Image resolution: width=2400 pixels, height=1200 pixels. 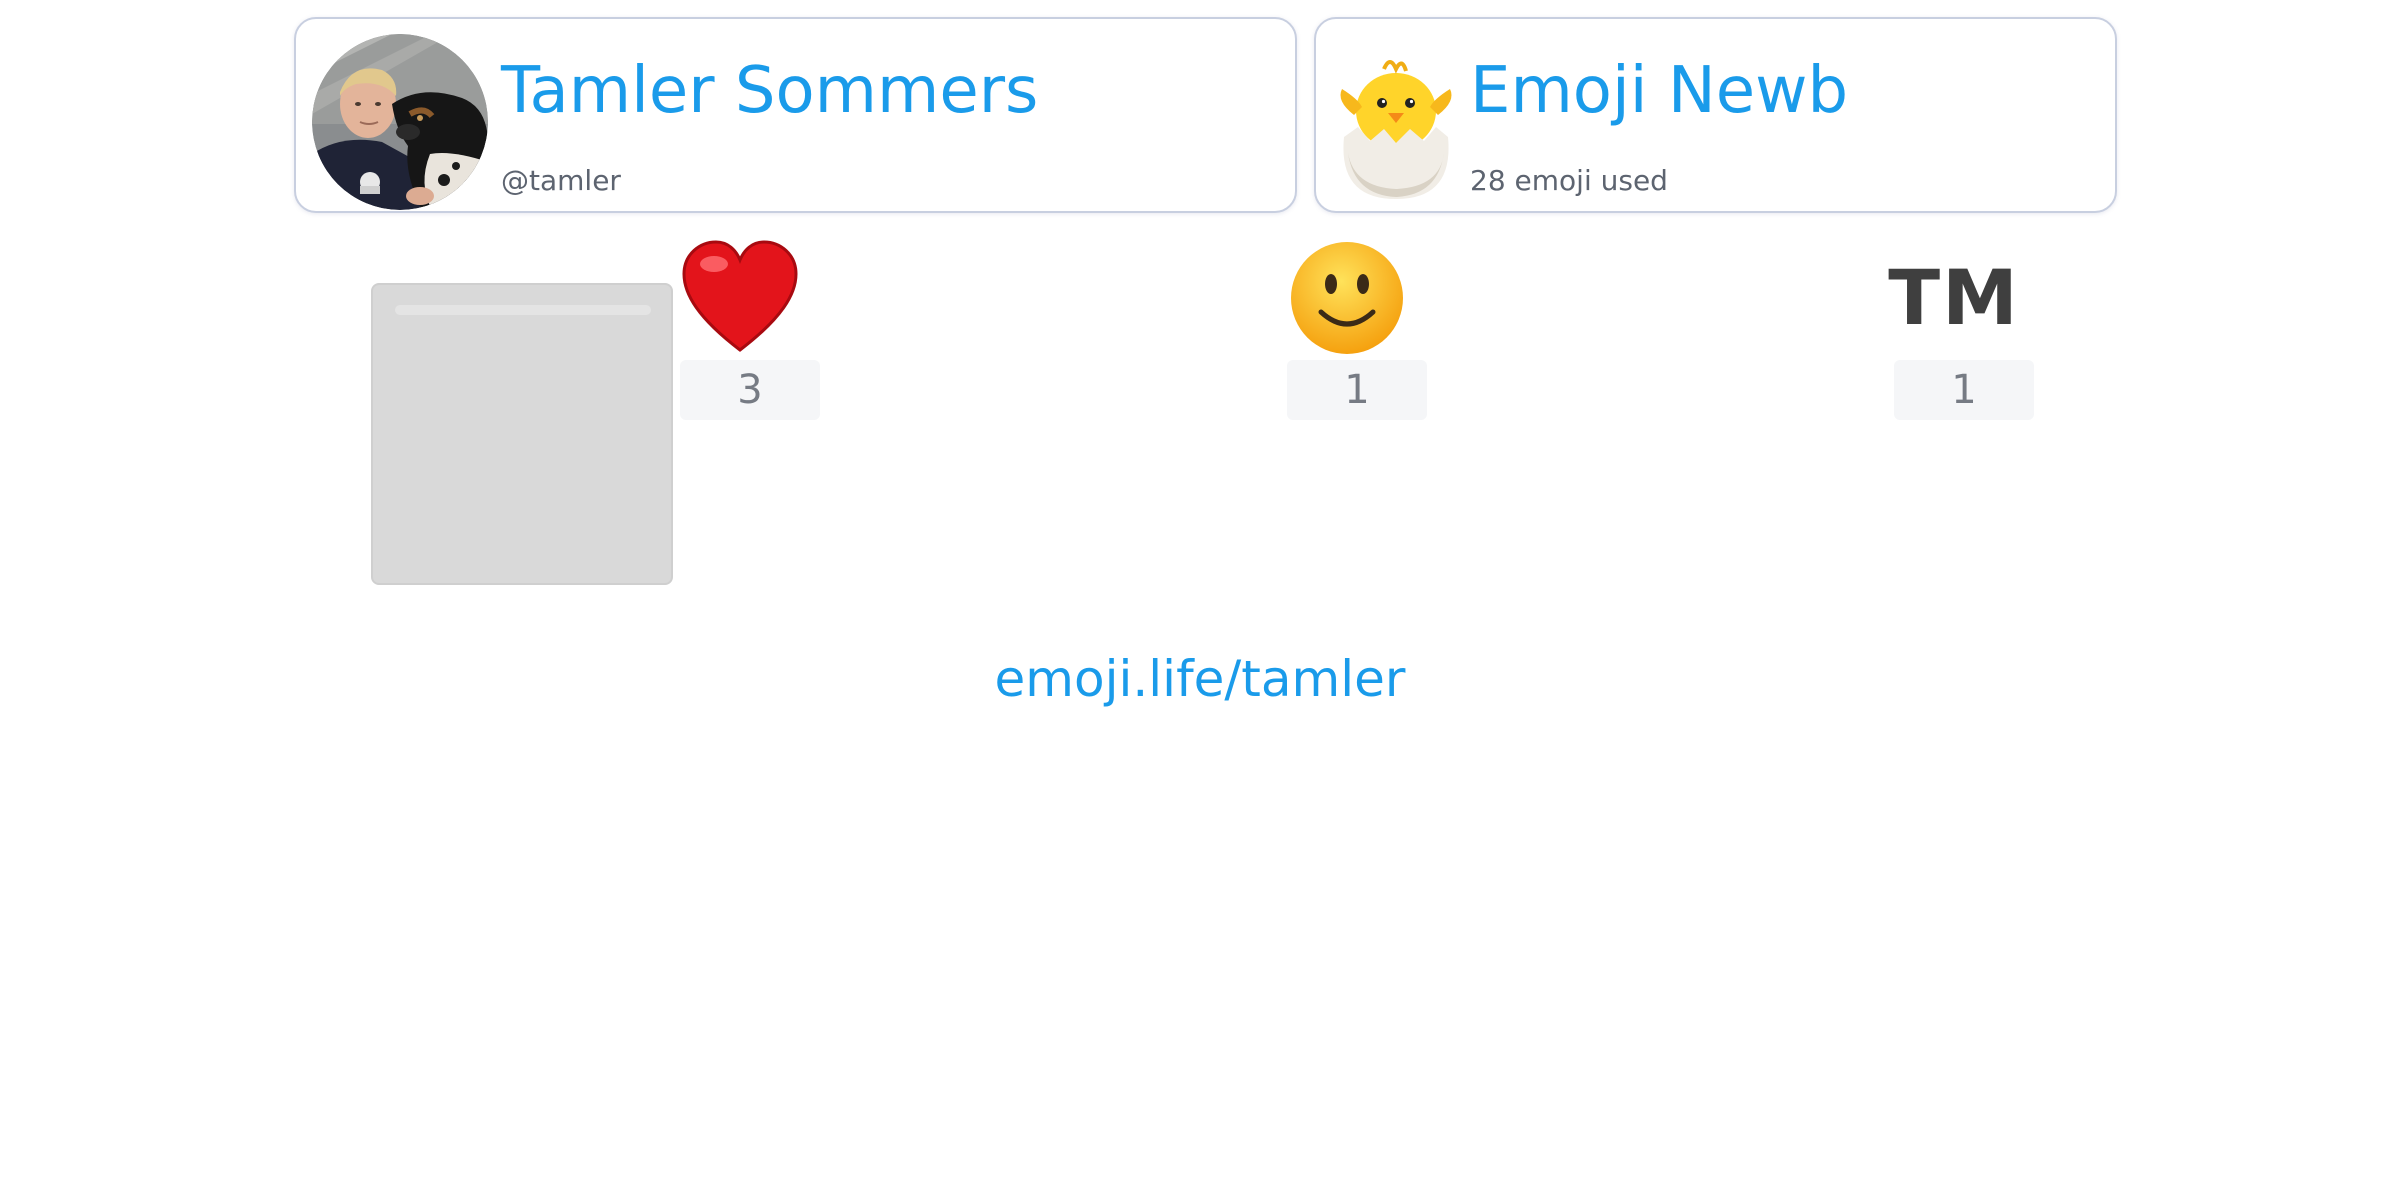 I want to click on placeholder-bar, so click(x=523, y=310).